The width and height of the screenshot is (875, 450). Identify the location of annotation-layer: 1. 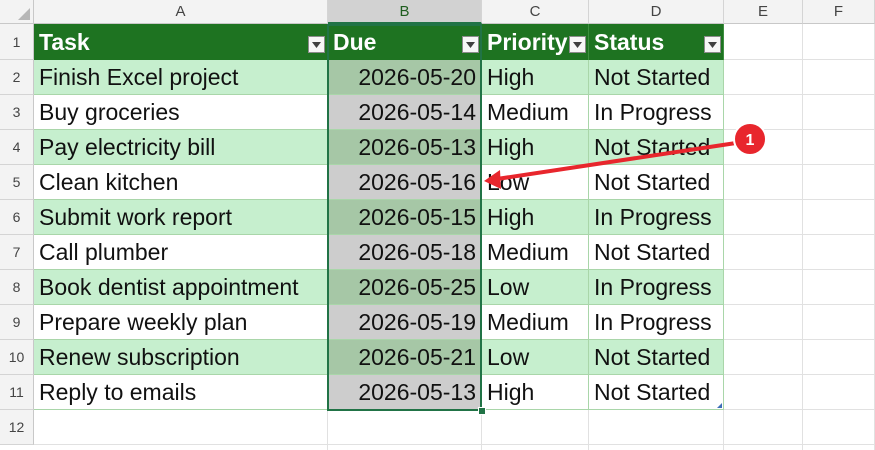
(625, 155).